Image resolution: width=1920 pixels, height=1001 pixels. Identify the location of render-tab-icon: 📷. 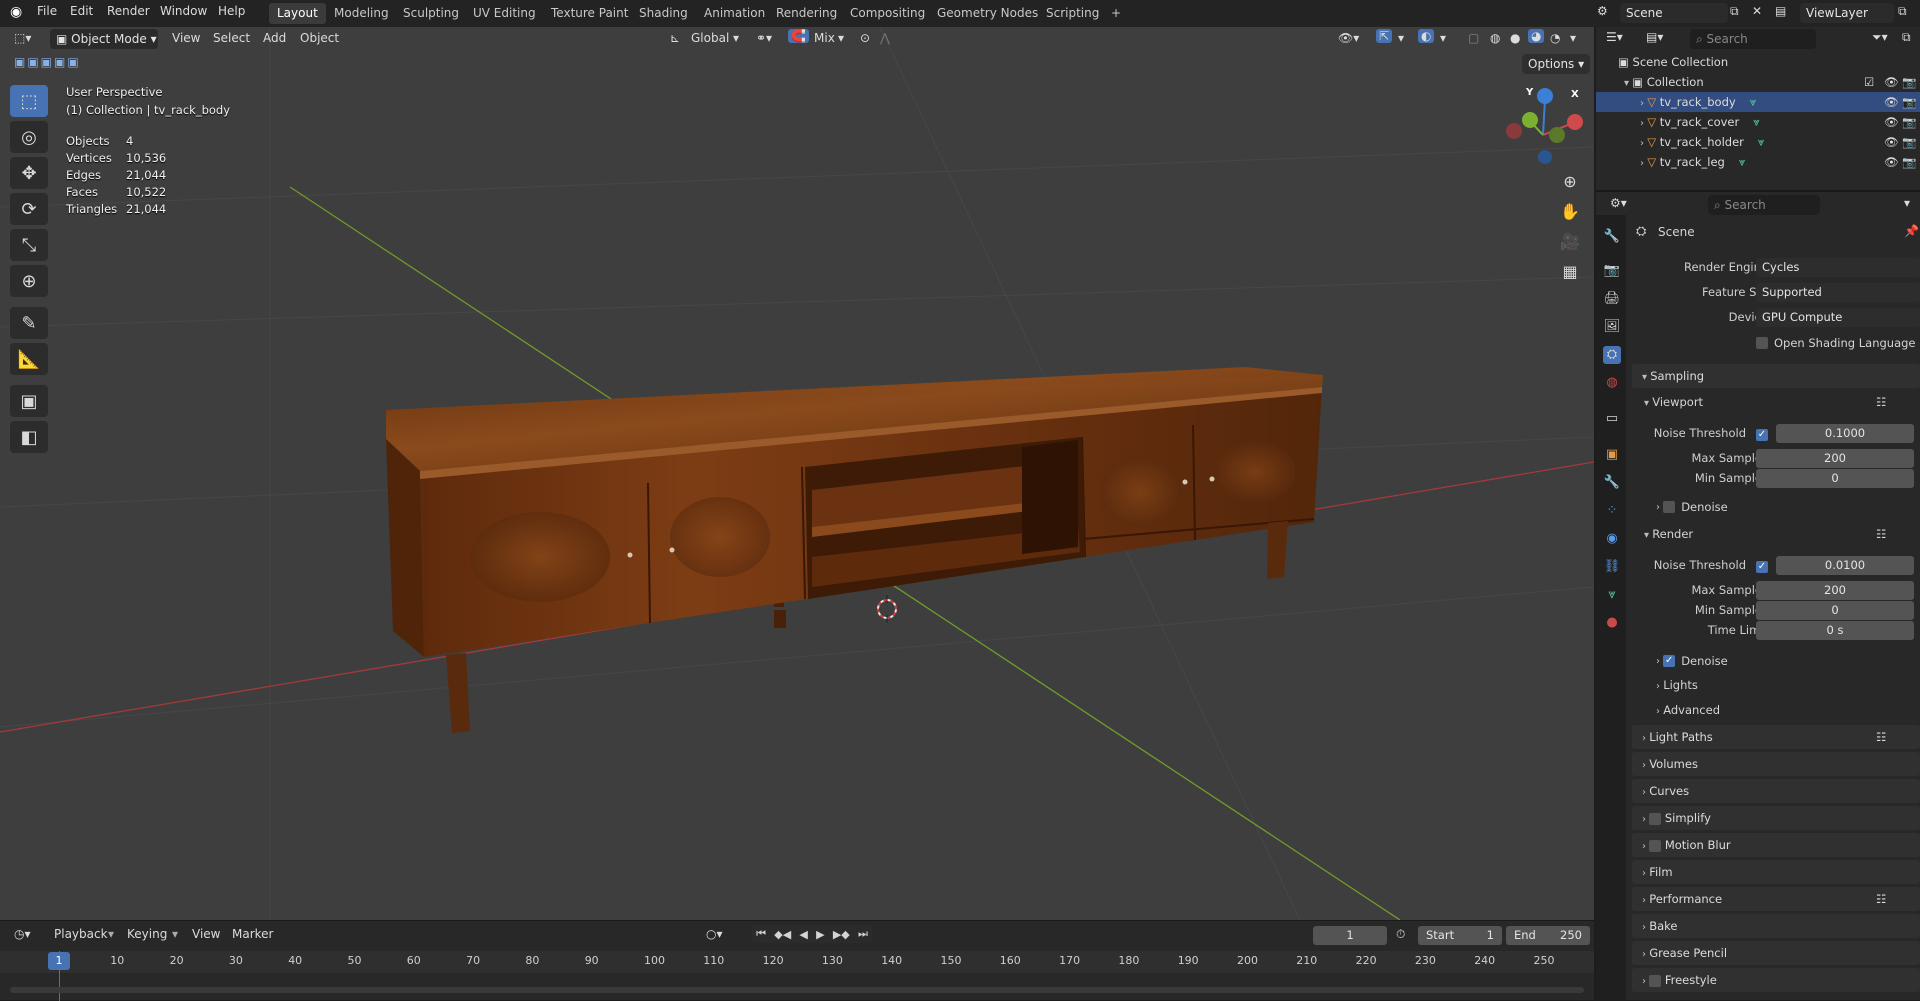
(1612, 271).